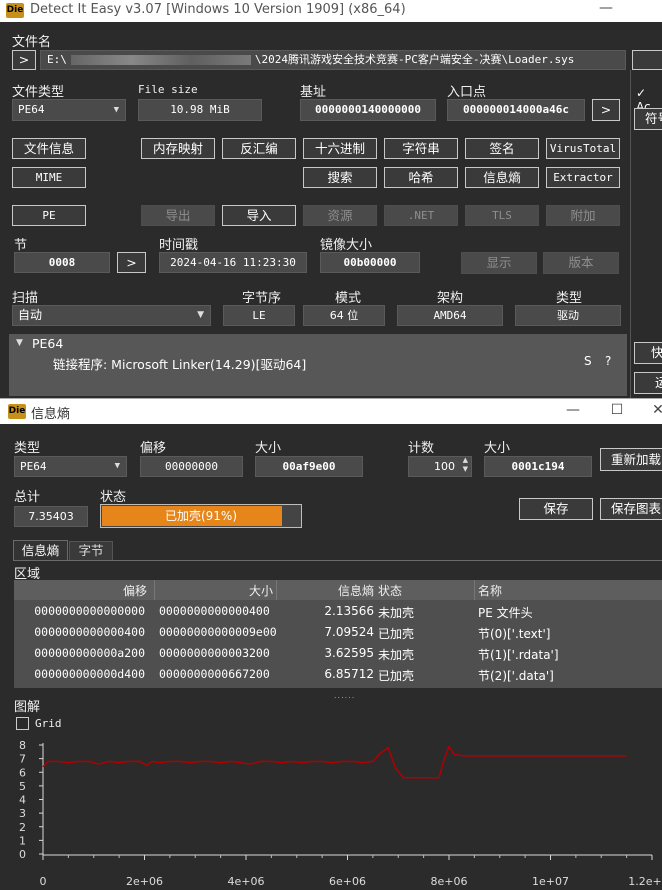 The height and width of the screenshot is (890, 662). What do you see at coordinates (91, 550) in the screenshot?
I see `tab-bytes: 字节` at bounding box center [91, 550].